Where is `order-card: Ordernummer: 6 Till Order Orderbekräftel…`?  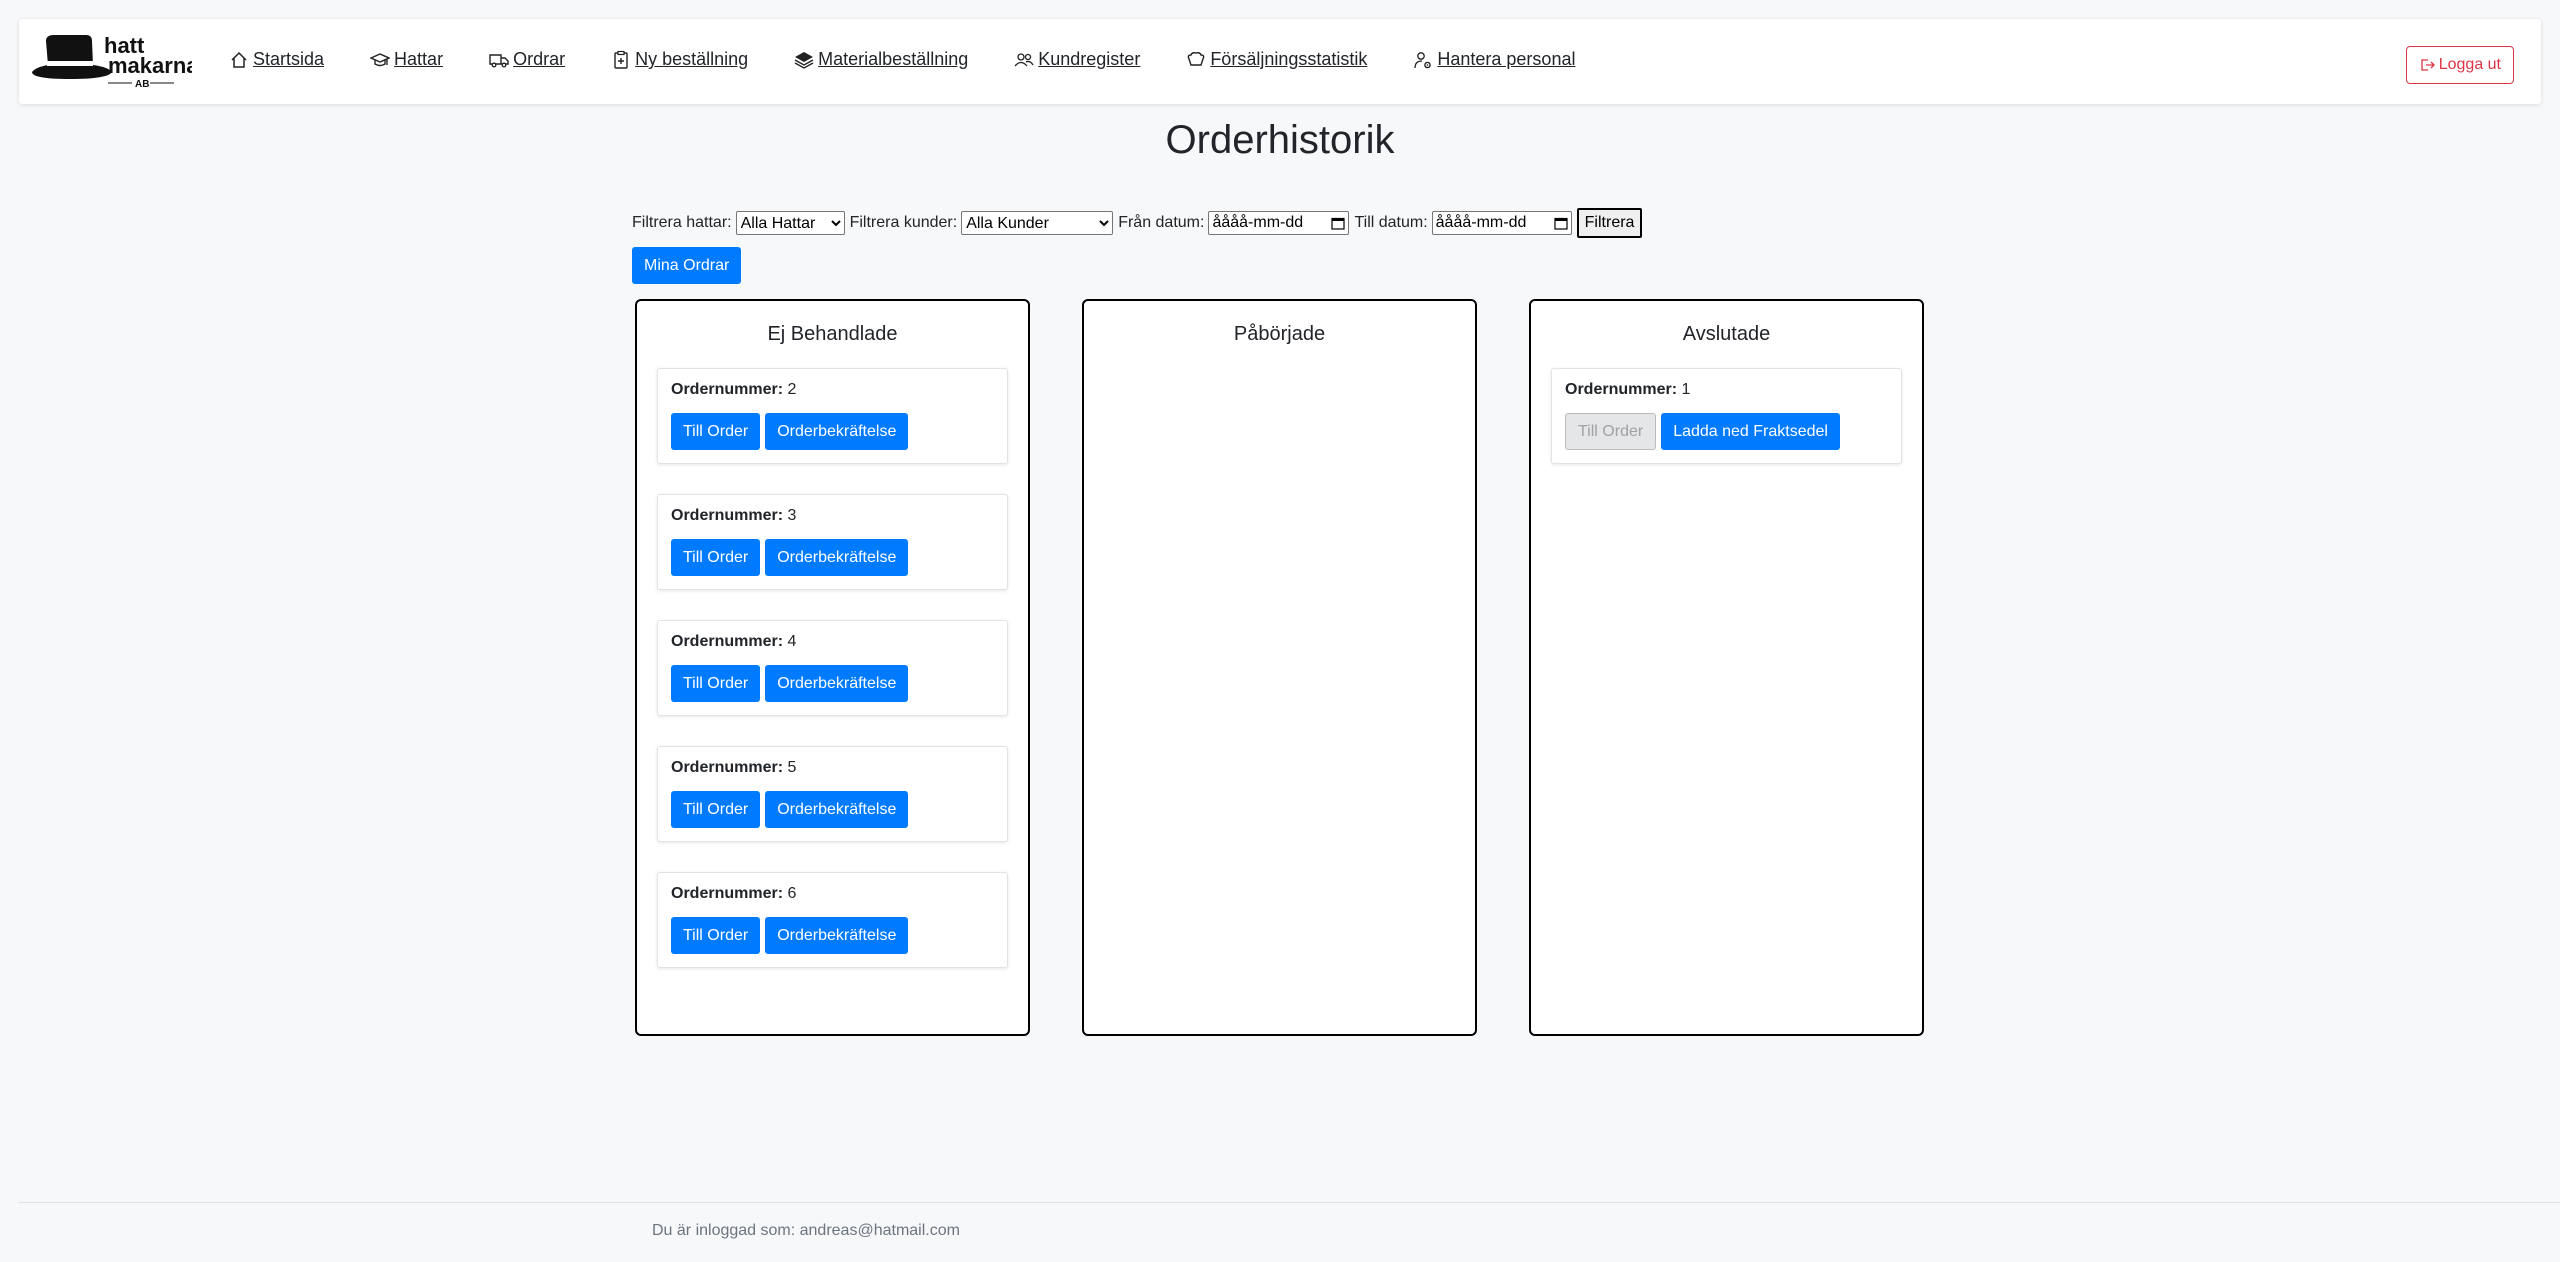
order-card: Ordernummer: 6 Till Order Orderbekräftel… is located at coordinates (832, 920).